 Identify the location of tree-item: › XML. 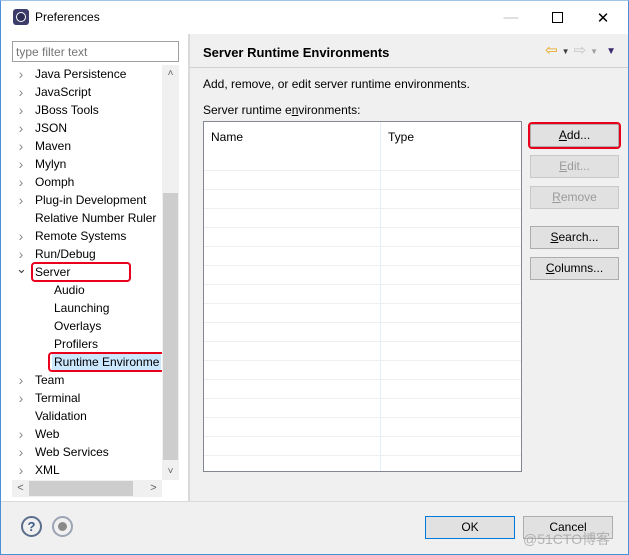
(87, 470).